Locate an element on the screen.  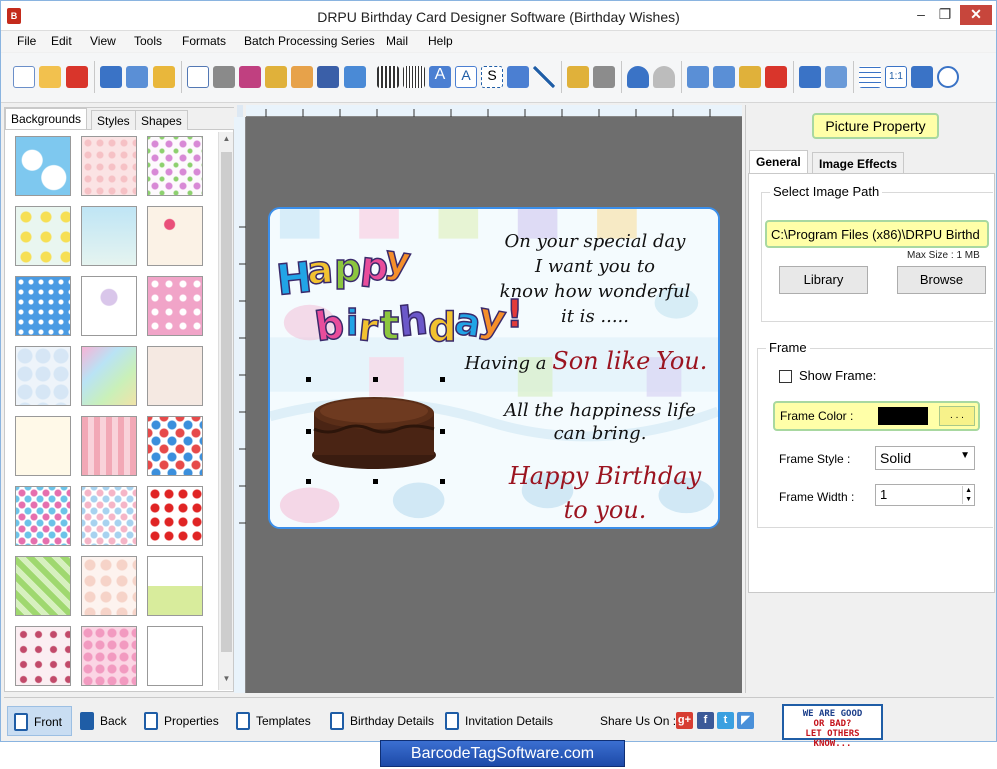
signature-icon: S is located at coordinates (492, 77).